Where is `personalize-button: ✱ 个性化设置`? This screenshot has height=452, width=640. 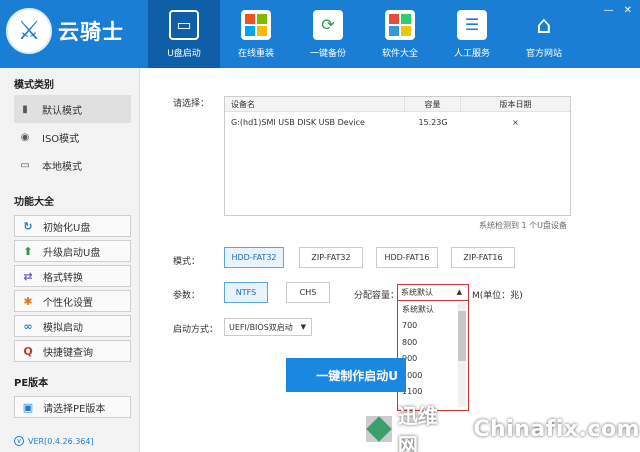
personalize-button: ✱ 个性化设置 is located at coordinates (72, 301).